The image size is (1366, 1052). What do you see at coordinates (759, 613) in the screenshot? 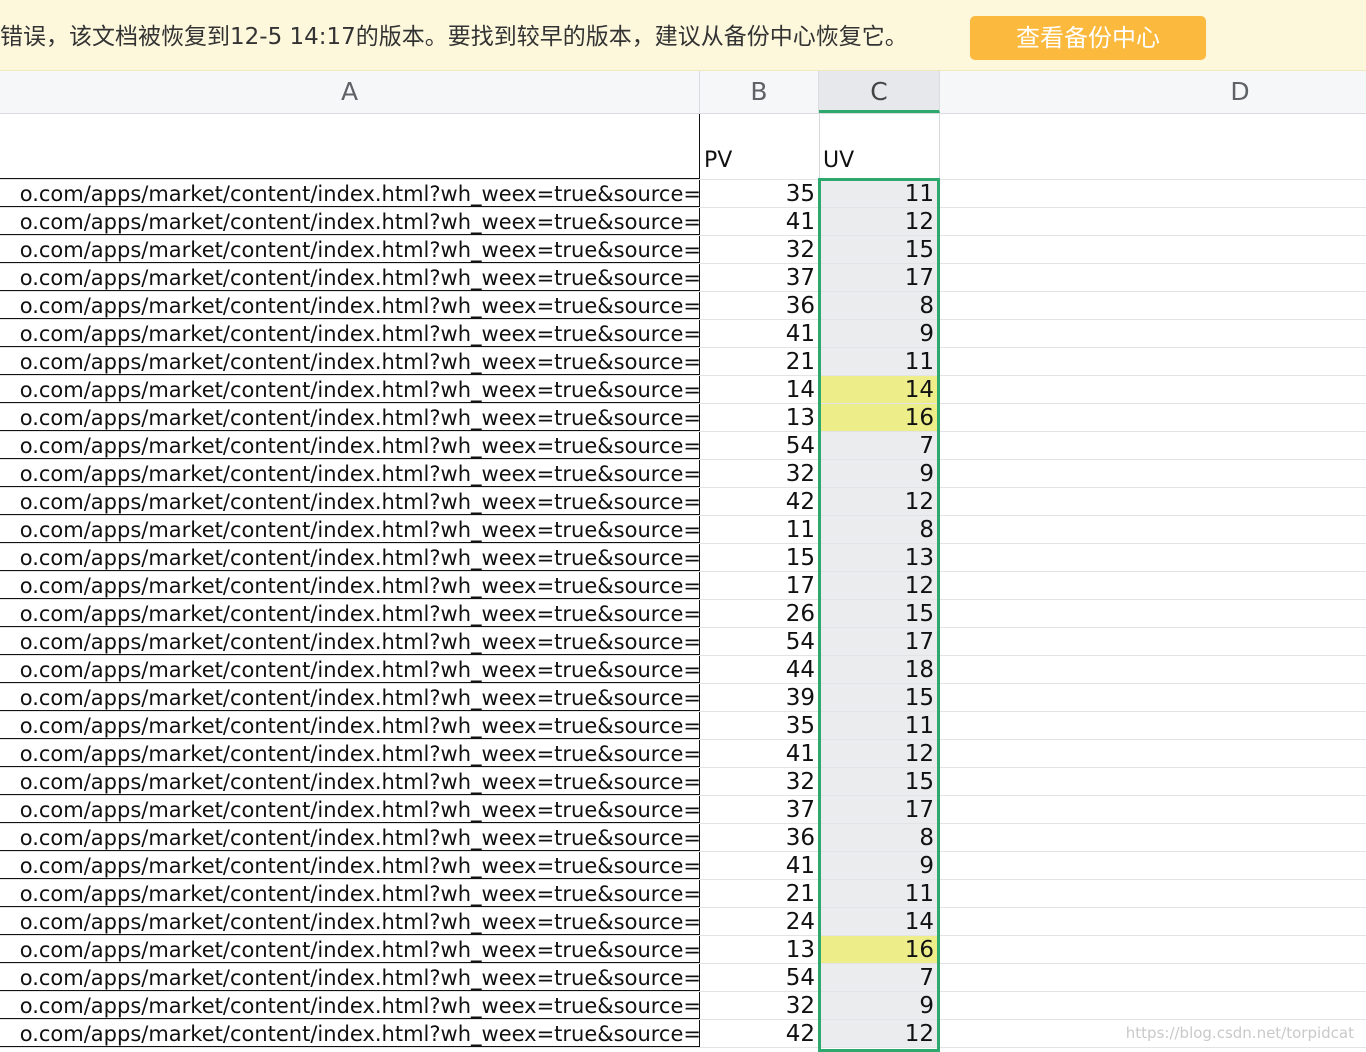
I see `cell-pv: 26` at bounding box center [759, 613].